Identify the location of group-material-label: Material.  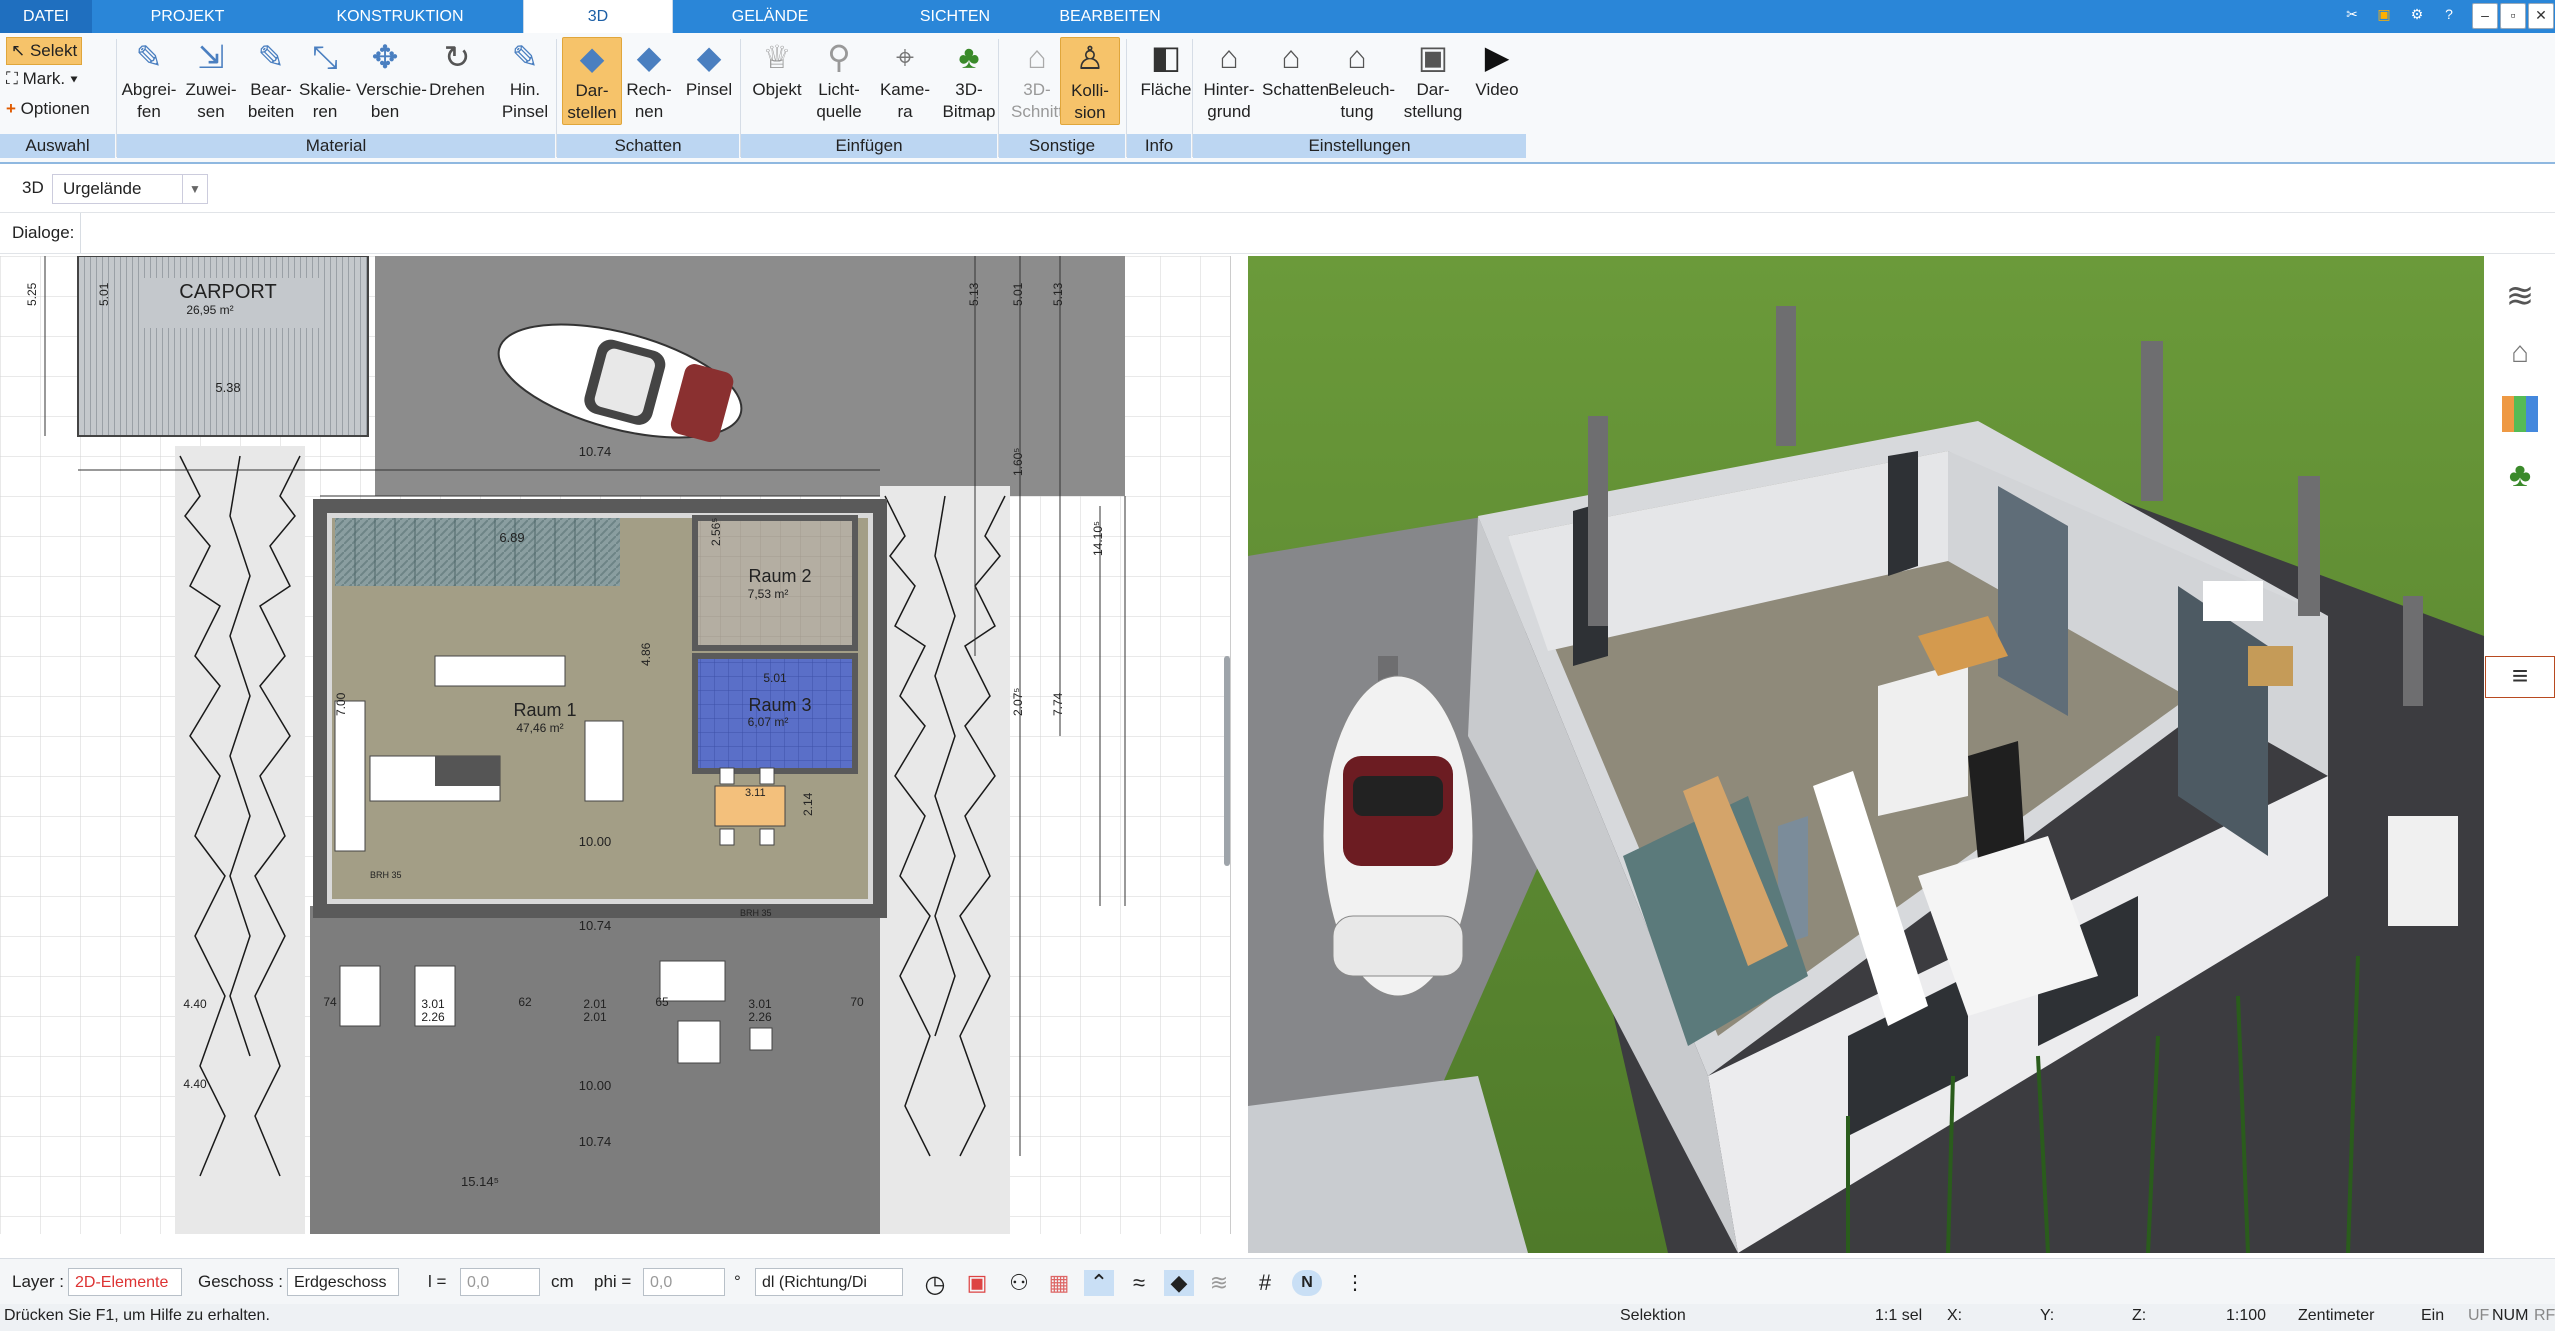
(336, 146).